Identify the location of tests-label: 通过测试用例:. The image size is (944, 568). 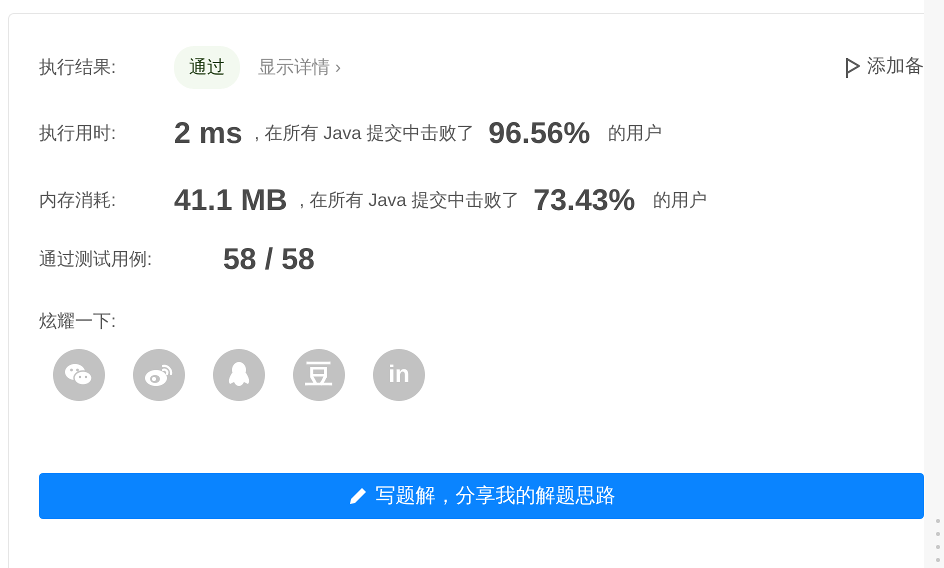
(96, 259).